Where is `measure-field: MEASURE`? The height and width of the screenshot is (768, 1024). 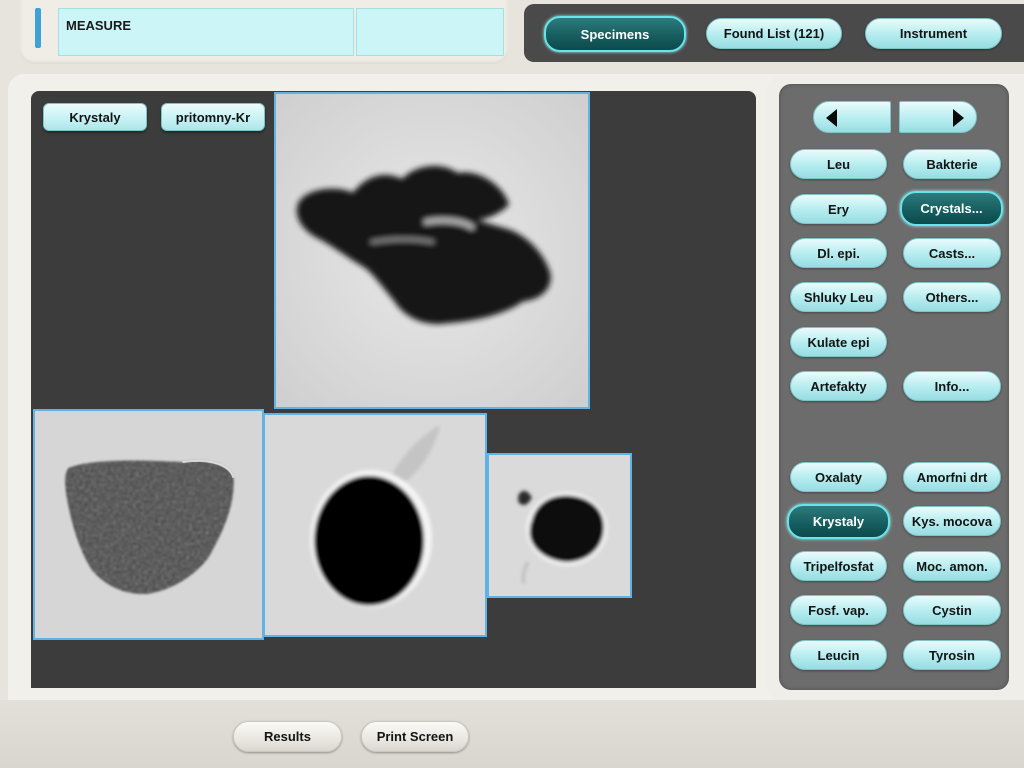 measure-field: MEASURE is located at coordinates (206, 32).